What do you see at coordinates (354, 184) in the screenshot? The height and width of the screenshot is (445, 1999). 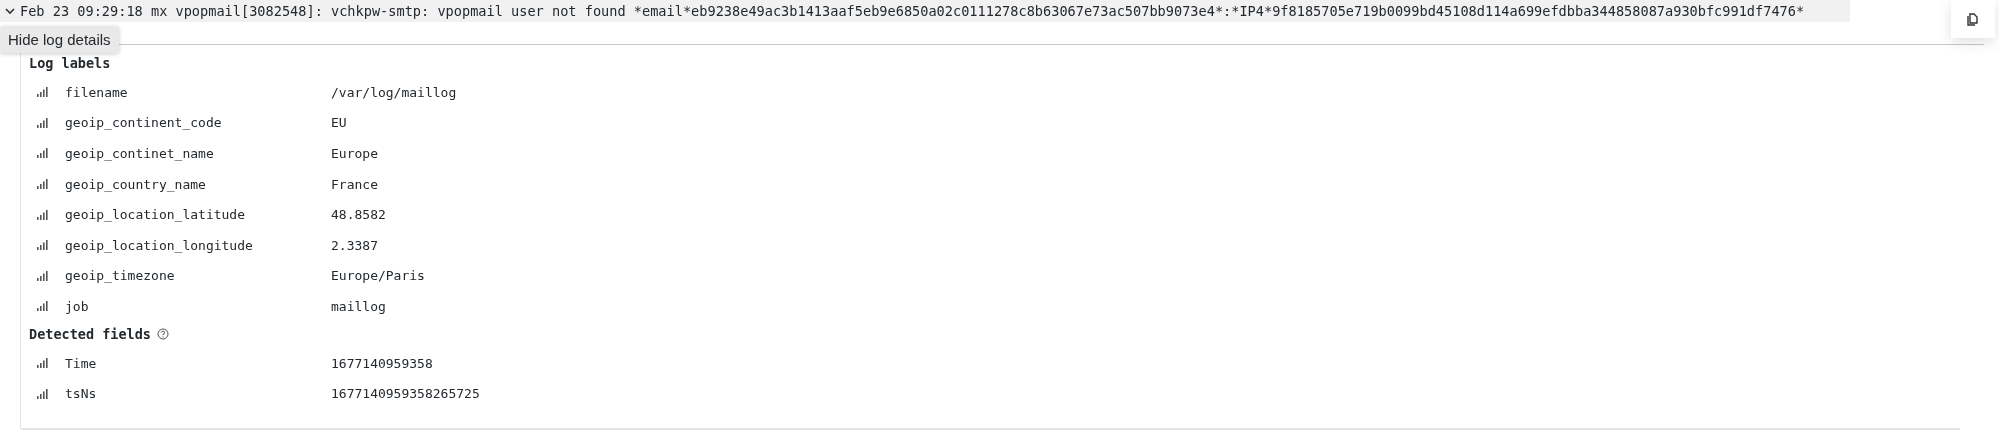 I see `field-value: France` at bounding box center [354, 184].